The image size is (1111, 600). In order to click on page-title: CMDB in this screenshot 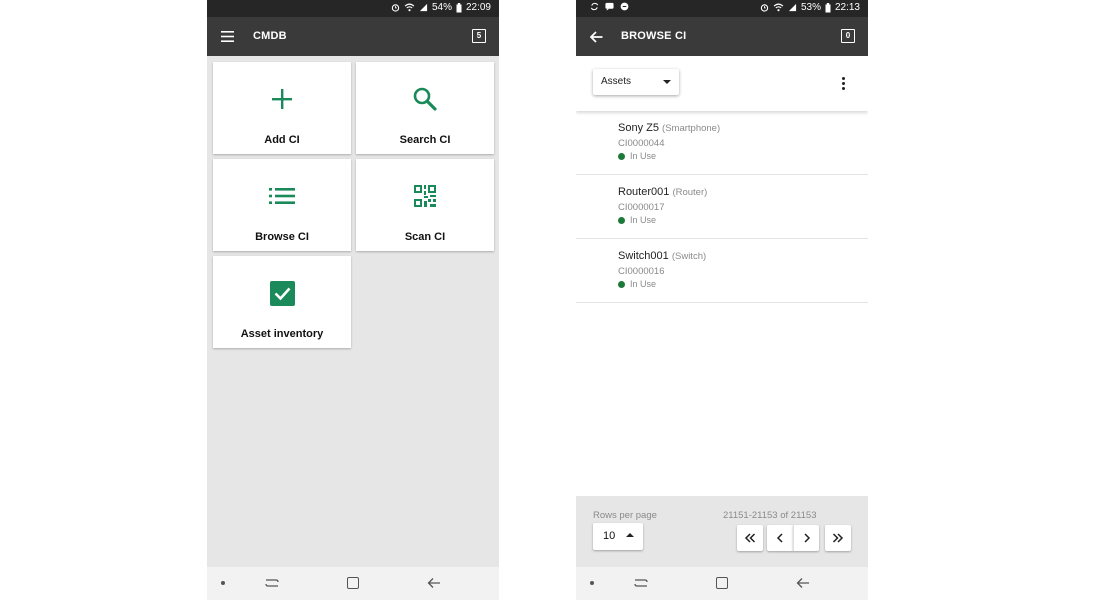, I will do `click(270, 36)`.